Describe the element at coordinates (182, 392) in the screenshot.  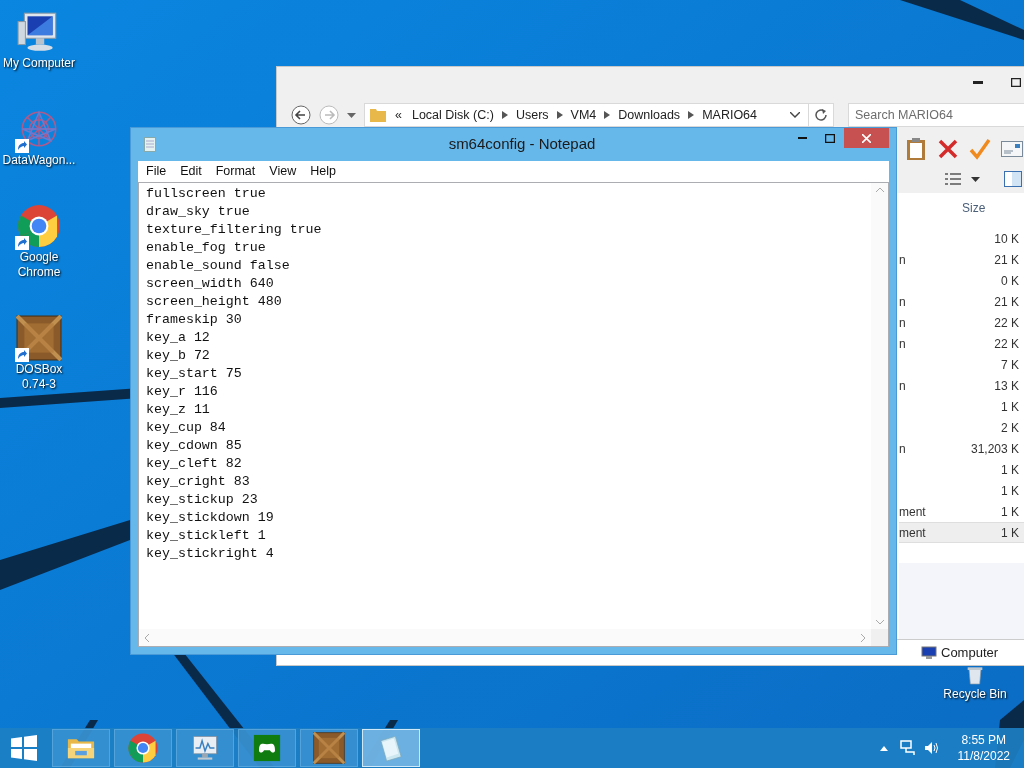
I see `text-line: key_r 116` at that location.